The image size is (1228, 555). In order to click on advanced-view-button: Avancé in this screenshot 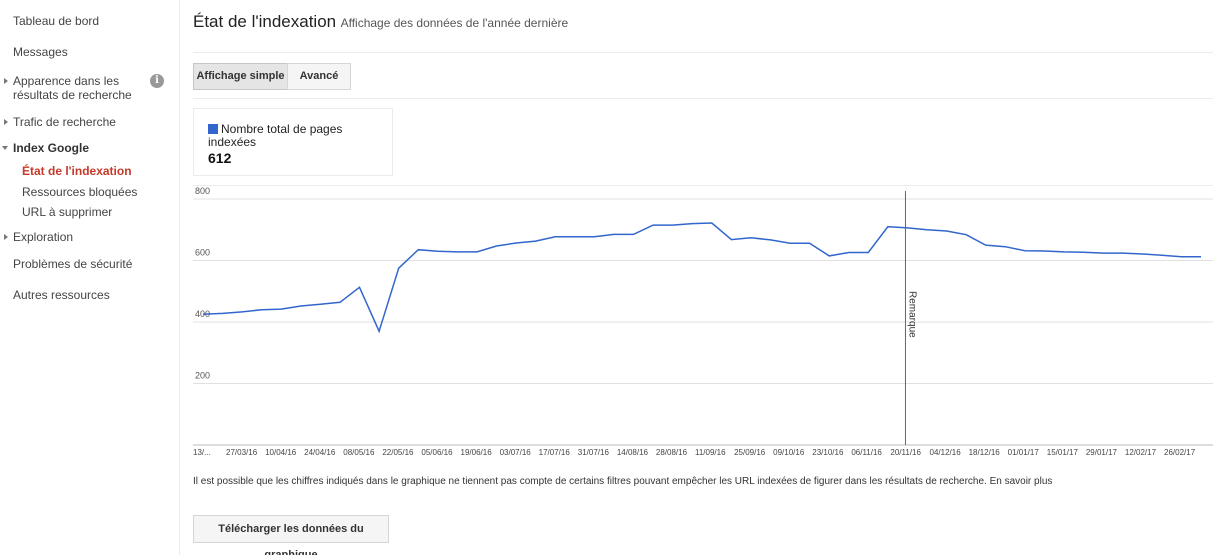, I will do `click(319, 76)`.